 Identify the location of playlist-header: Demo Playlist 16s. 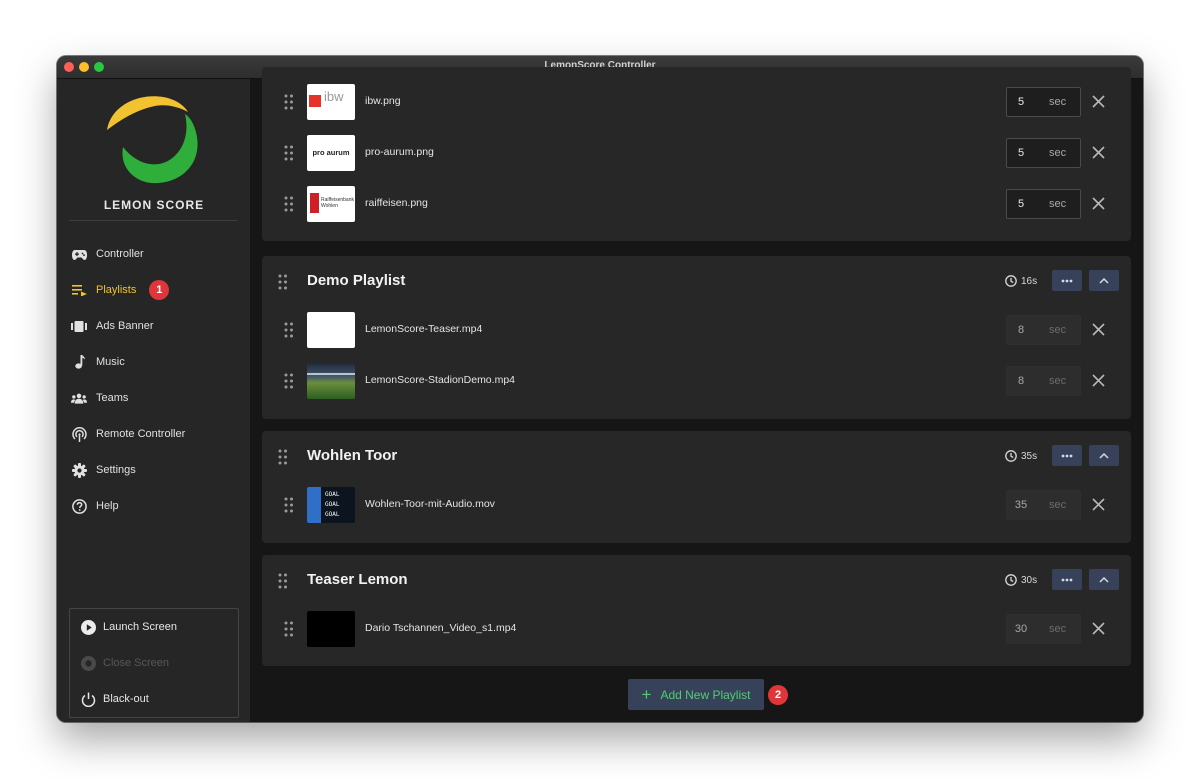
(696, 282).